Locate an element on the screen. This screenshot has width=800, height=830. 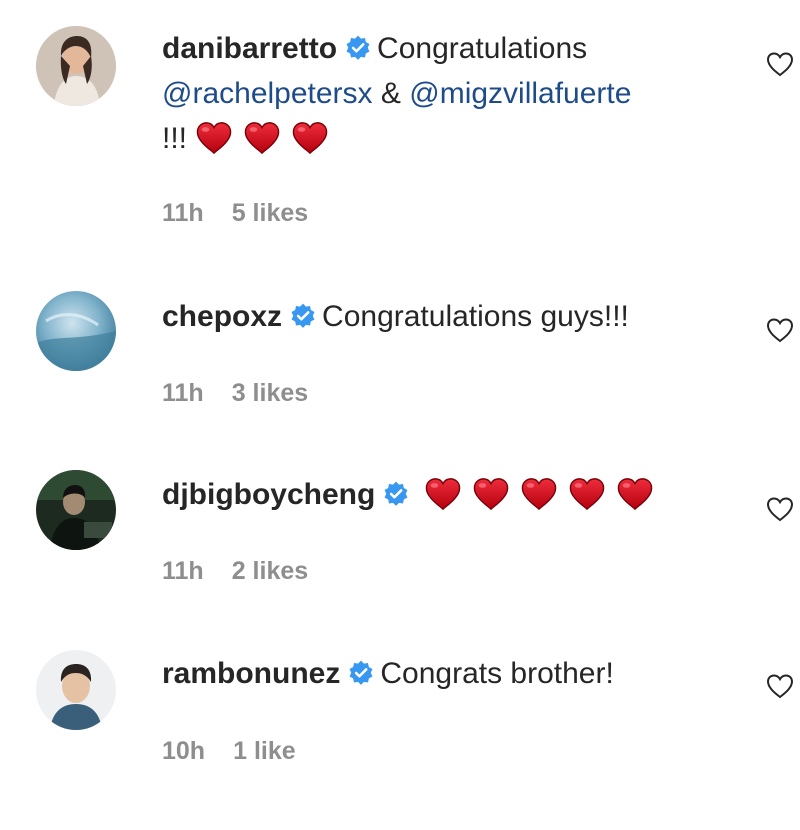
comment-connector: & is located at coordinates (390, 93).